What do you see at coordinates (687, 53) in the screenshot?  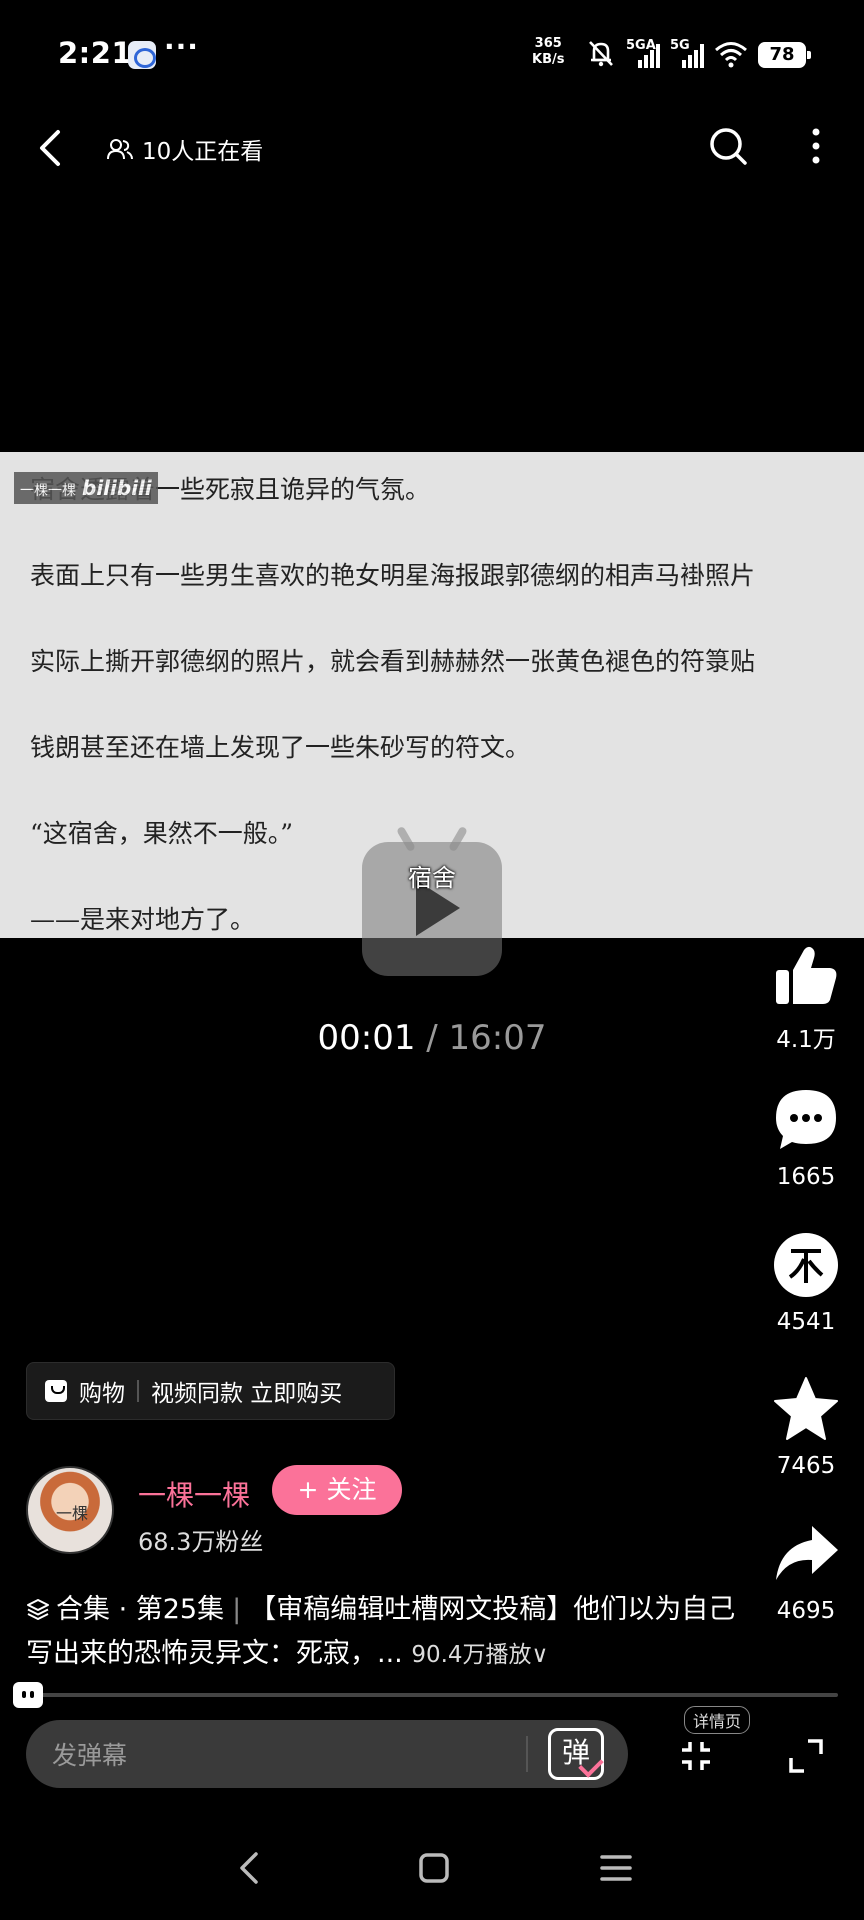 I see `sim2-signal-icon: 5G` at bounding box center [687, 53].